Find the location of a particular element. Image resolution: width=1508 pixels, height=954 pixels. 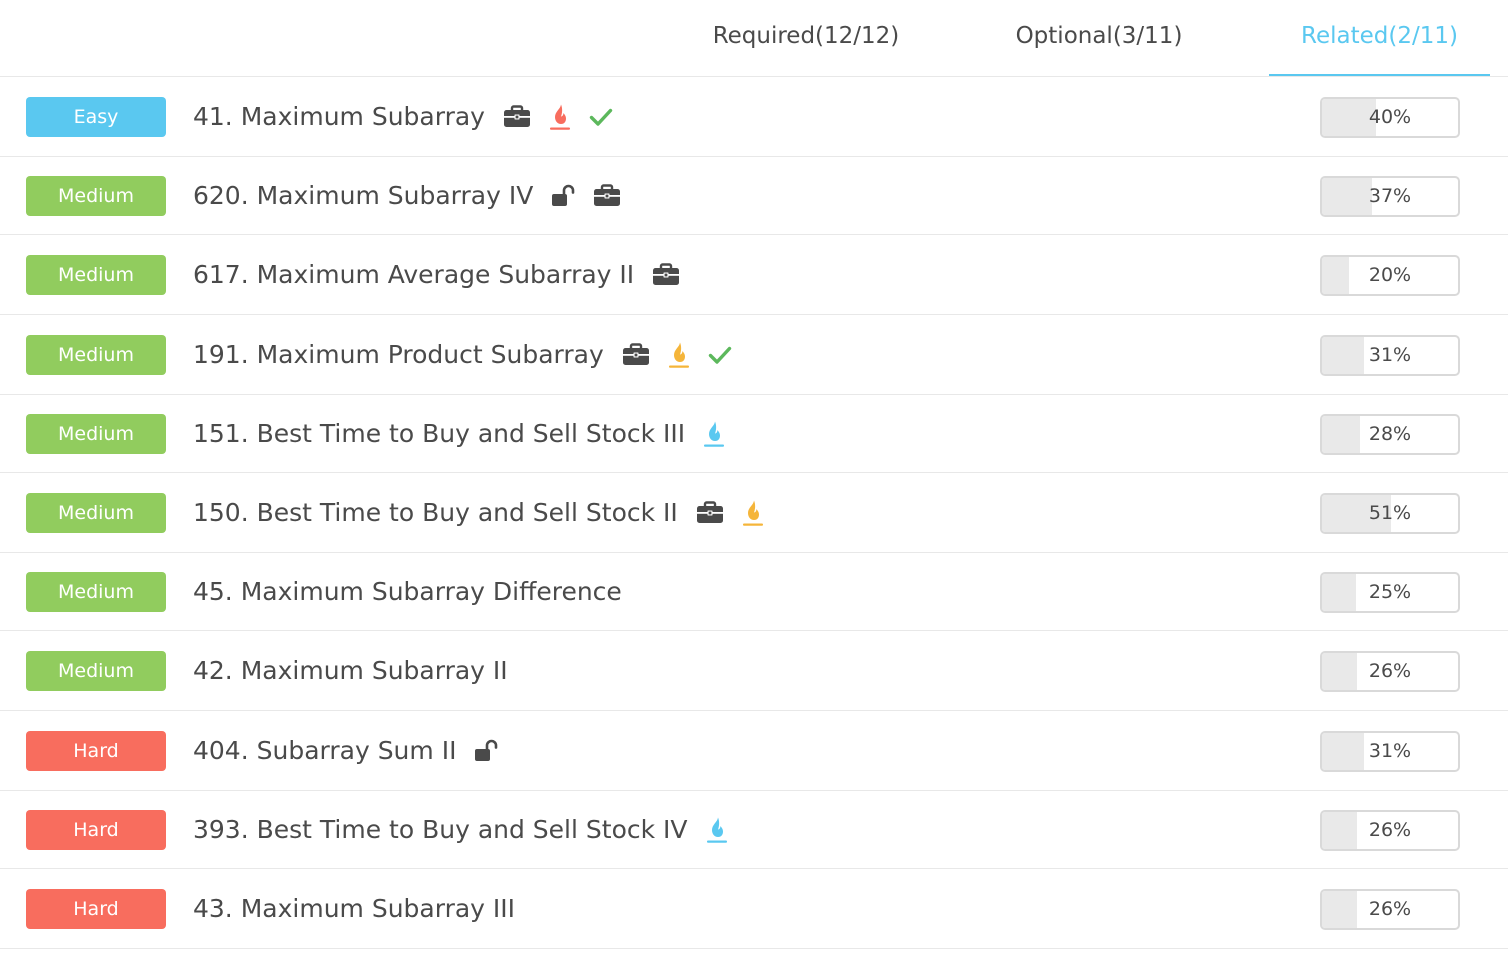

acceptance-rate-bar: 40% is located at coordinates (1390, 117).